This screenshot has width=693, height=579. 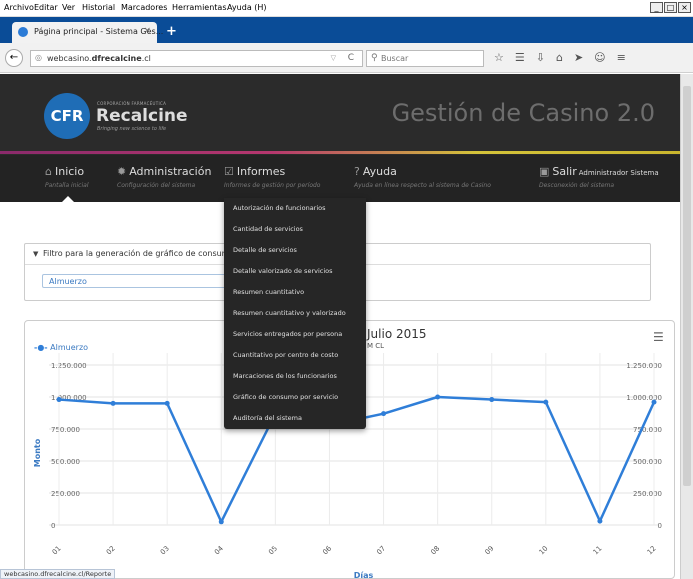 What do you see at coordinates (544, 550) in the screenshot?
I see `x-tick-label: 10` at bounding box center [544, 550].